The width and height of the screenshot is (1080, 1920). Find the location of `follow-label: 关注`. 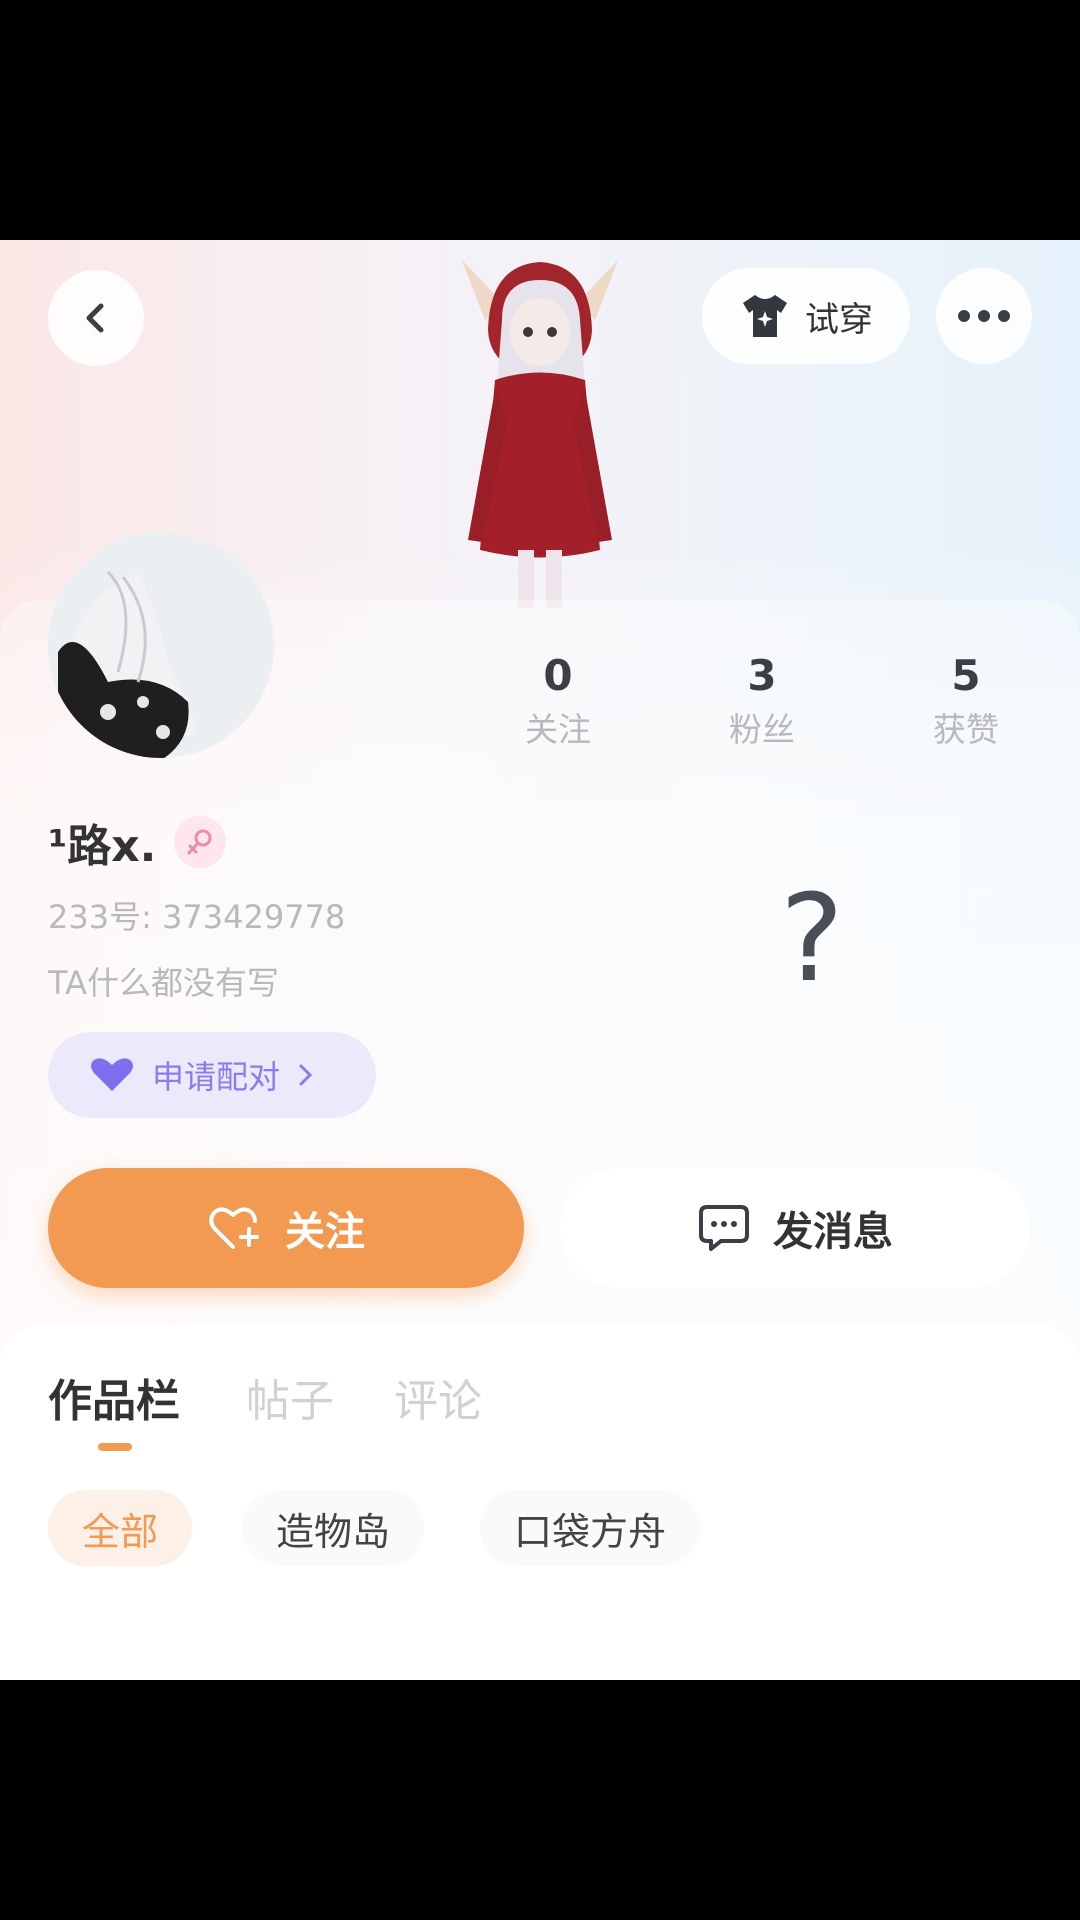

follow-label: 关注 is located at coordinates (325, 1232).